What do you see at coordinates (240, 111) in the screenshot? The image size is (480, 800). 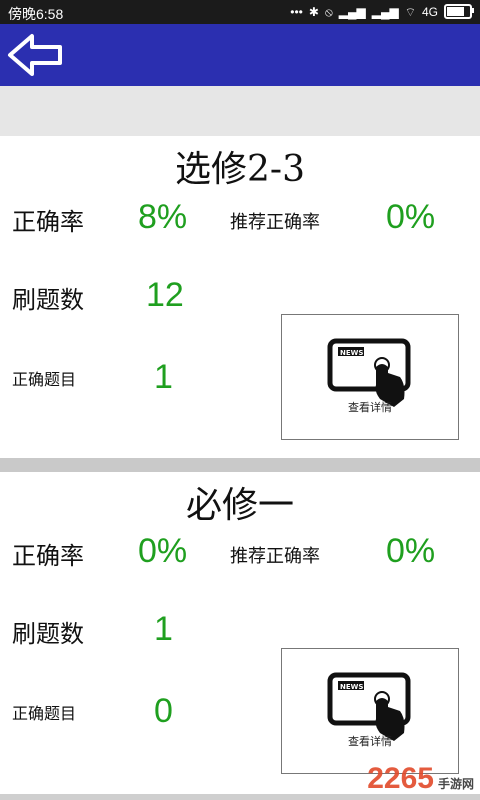 I see `top-spacer` at bounding box center [240, 111].